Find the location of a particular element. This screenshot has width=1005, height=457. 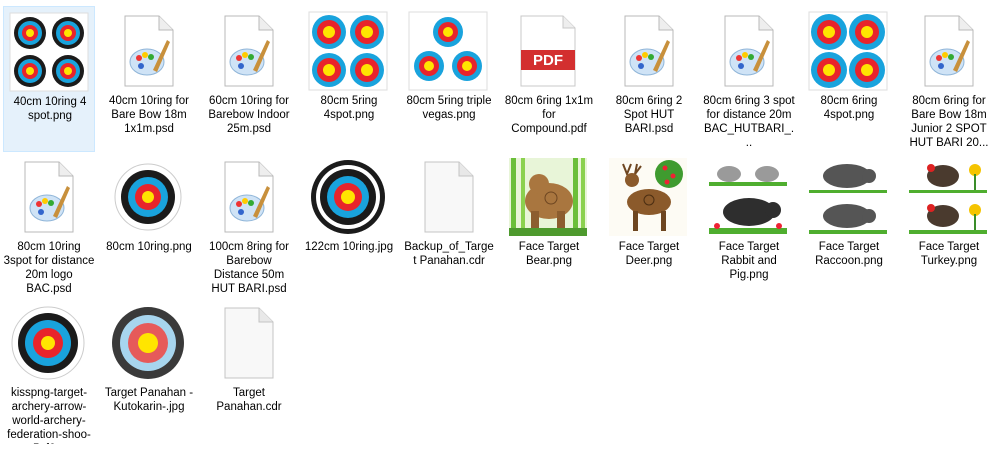

file-name: Face Target Deer.png is located at coordinates (649, 254).